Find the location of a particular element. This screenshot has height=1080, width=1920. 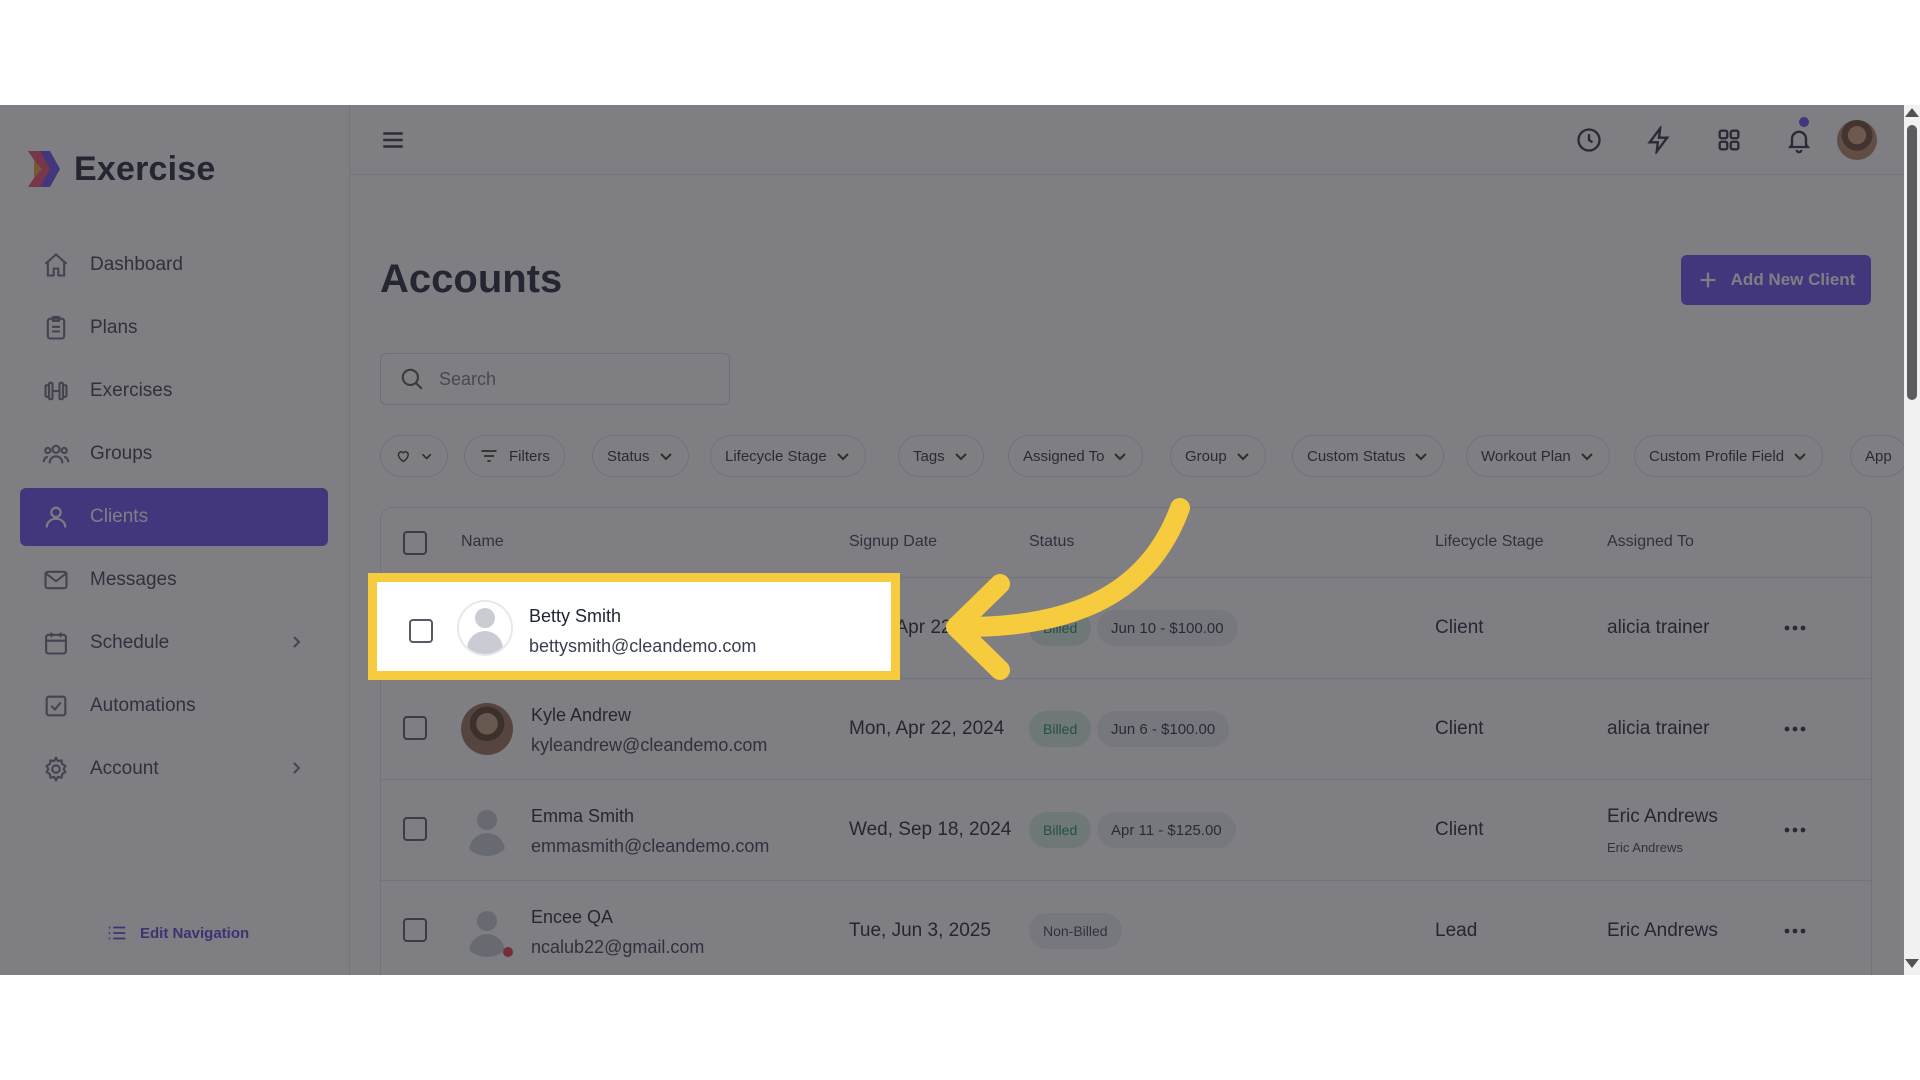

tags-filter: Tags is located at coordinates (941, 456).